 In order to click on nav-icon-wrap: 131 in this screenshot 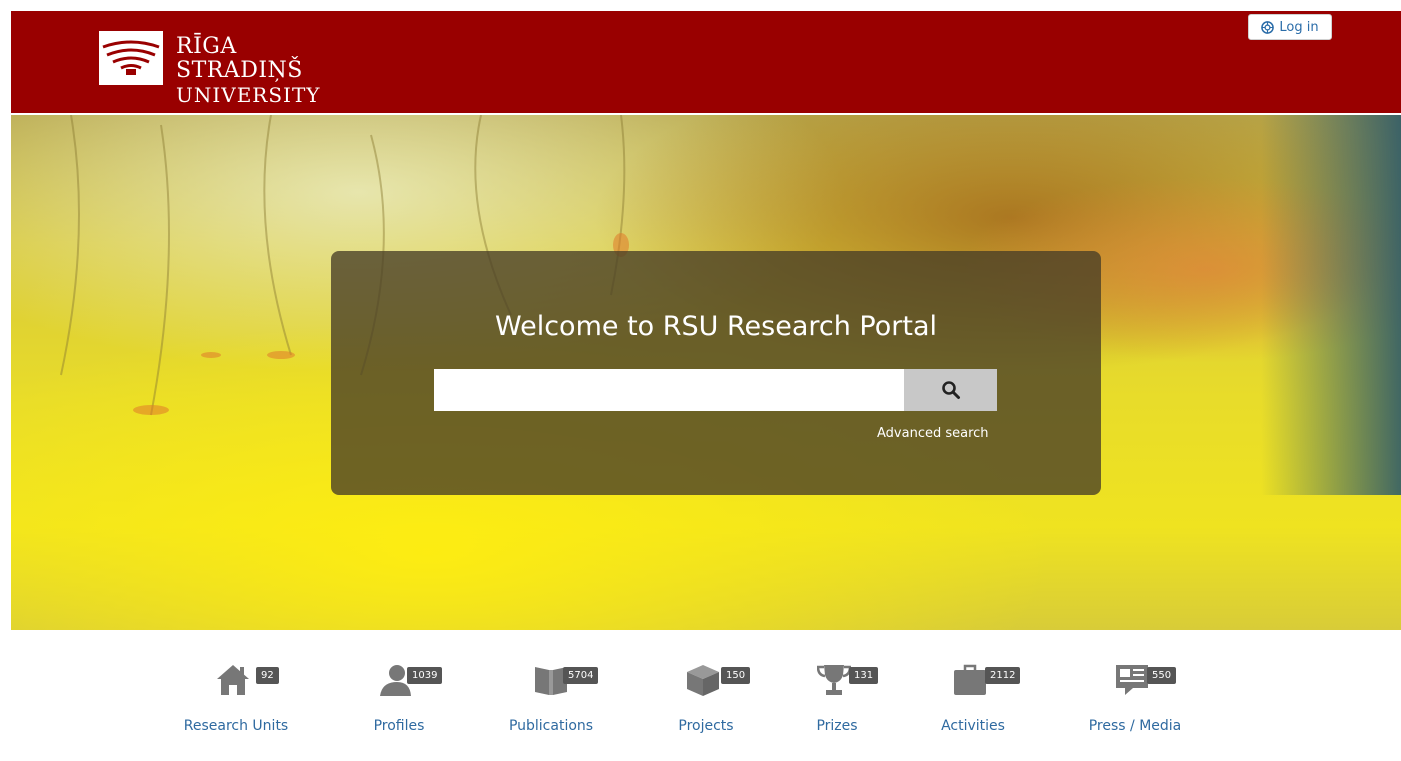, I will do `click(837, 678)`.